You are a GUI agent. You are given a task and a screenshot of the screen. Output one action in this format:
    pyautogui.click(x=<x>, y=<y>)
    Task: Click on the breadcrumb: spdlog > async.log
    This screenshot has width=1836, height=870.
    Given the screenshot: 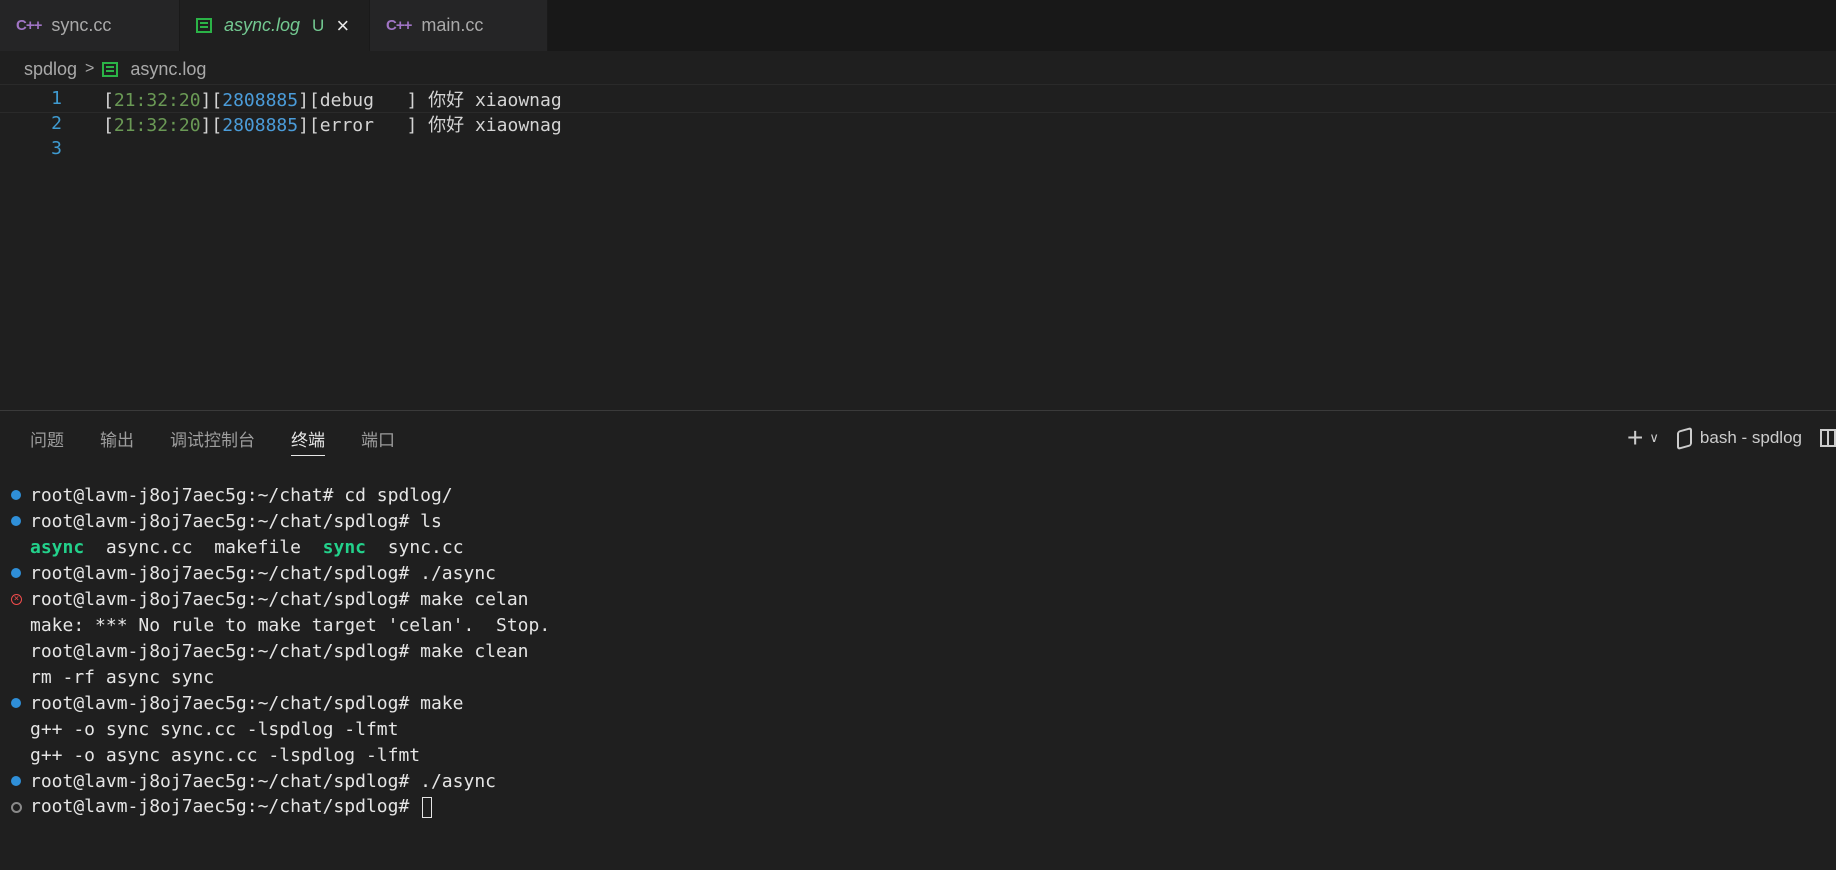 What is the action you would take?
    pyautogui.click(x=115, y=69)
    